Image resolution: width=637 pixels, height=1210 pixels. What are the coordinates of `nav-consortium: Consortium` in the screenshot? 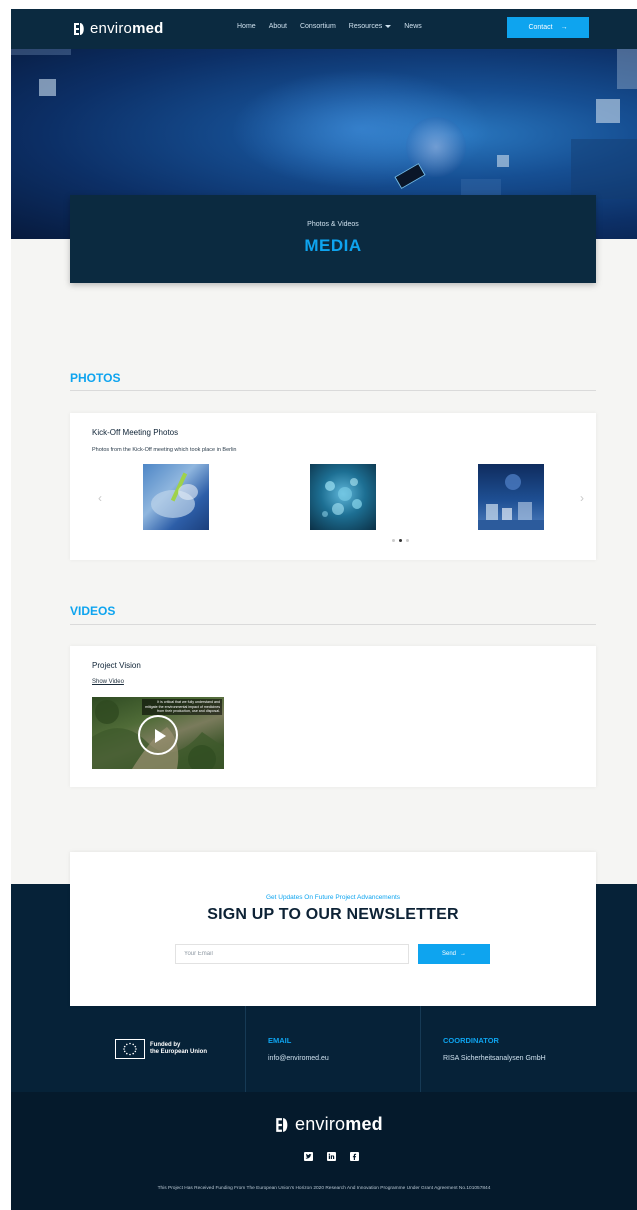 It's located at (318, 26).